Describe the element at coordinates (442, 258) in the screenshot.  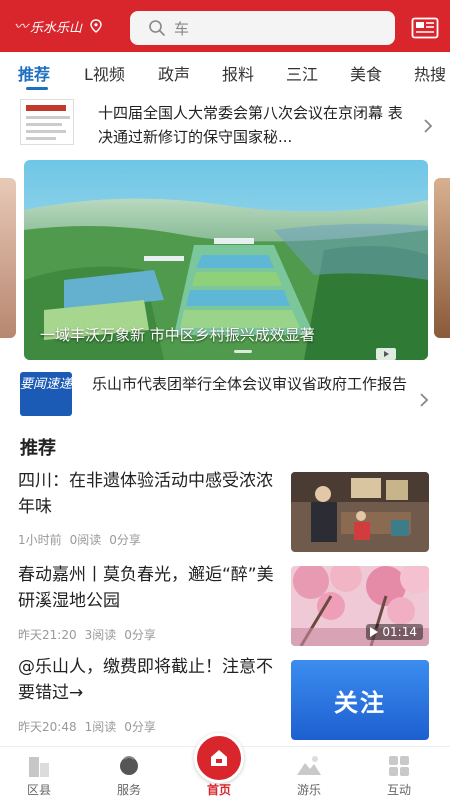
I see `carousel-next-slide` at that location.